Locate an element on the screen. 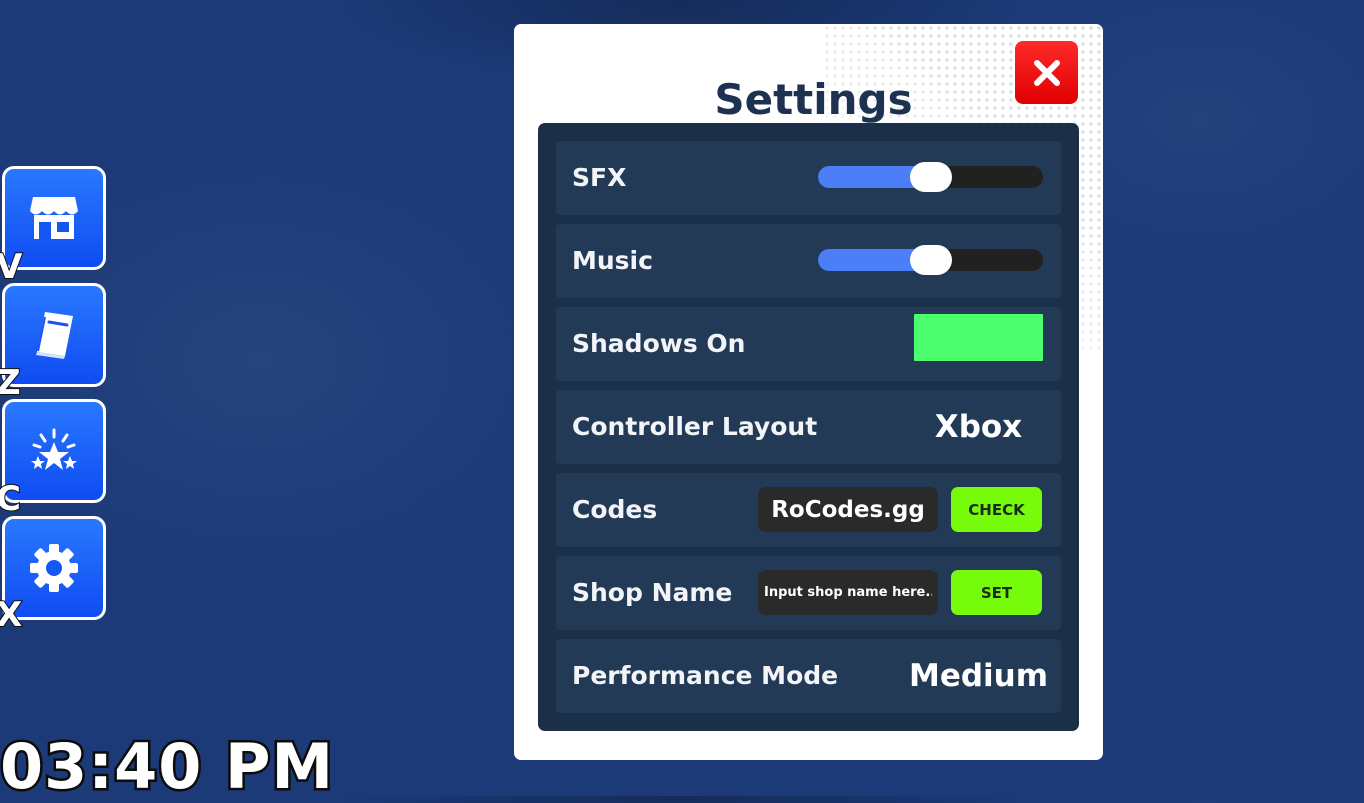 This screenshot has height=803, width=1364. shop-name-input is located at coordinates (848, 592).